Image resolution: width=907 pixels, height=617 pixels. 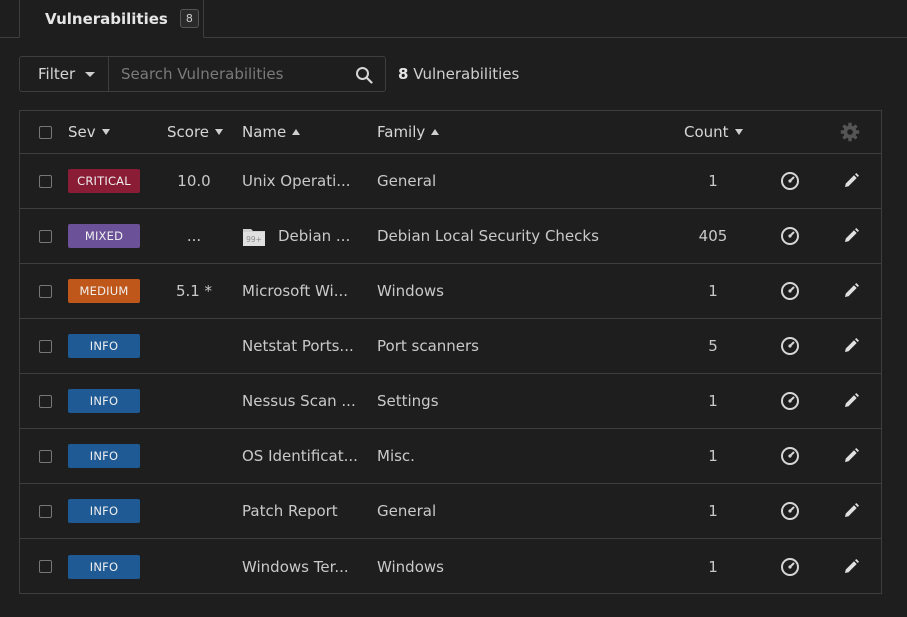 I want to click on severity-badge: MIXED, so click(x=104, y=236).